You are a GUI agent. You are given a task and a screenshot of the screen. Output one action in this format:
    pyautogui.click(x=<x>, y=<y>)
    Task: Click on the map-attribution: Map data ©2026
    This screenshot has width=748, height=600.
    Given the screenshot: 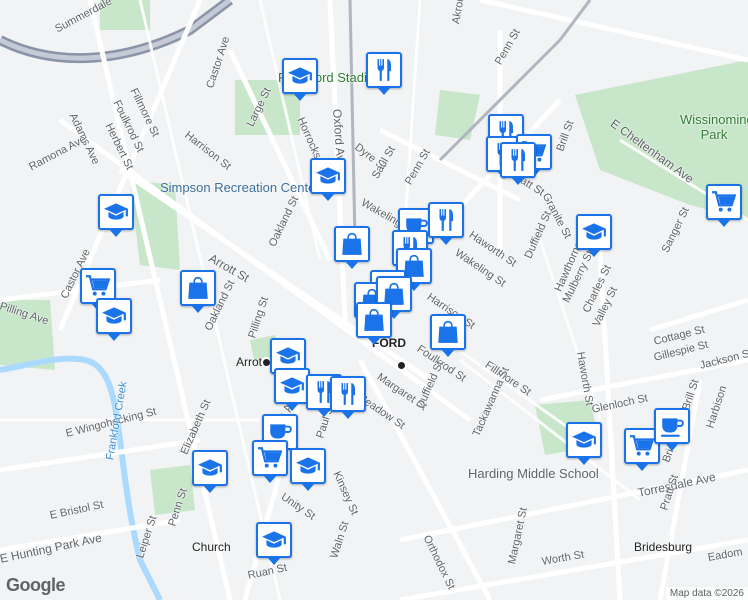 What is the action you would take?
    pyautogui.click(x=706, y=593)
    